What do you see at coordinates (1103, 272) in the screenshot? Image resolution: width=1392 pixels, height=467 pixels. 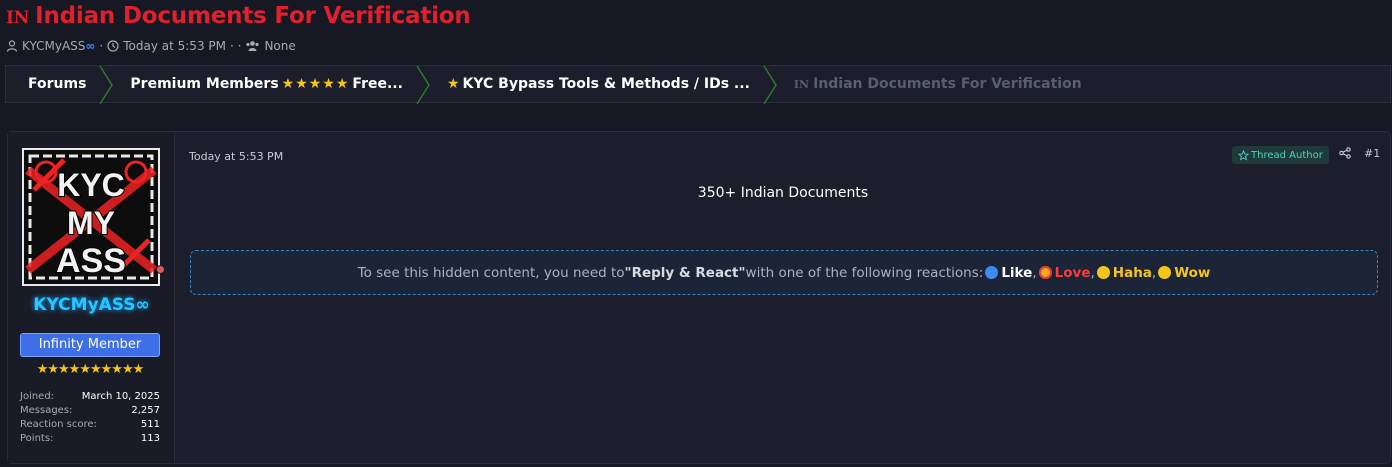 I see `haha-emoji-icon` at bounding box center [1103, 272].